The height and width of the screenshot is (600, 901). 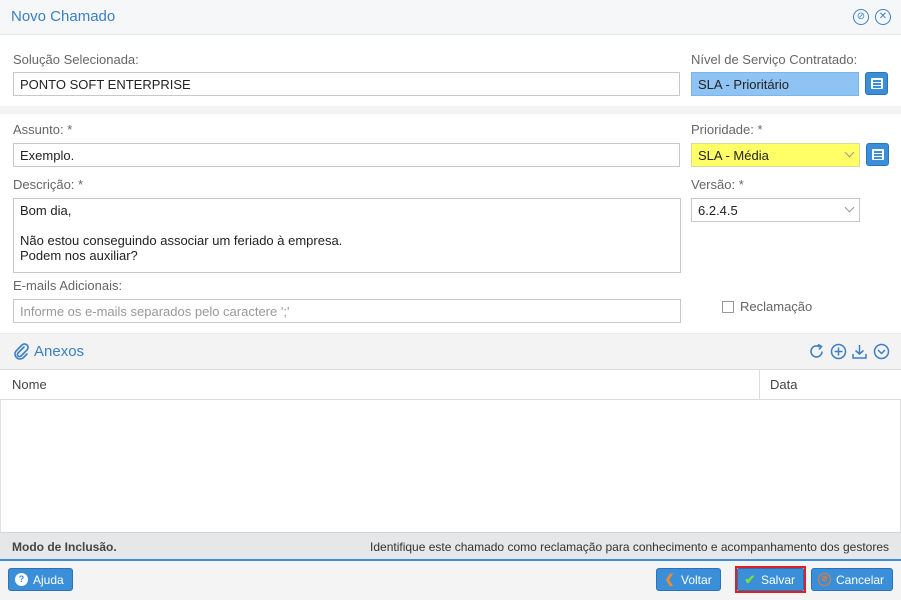 I want to click on anexos-grid-header, so click(x=450, y=384).